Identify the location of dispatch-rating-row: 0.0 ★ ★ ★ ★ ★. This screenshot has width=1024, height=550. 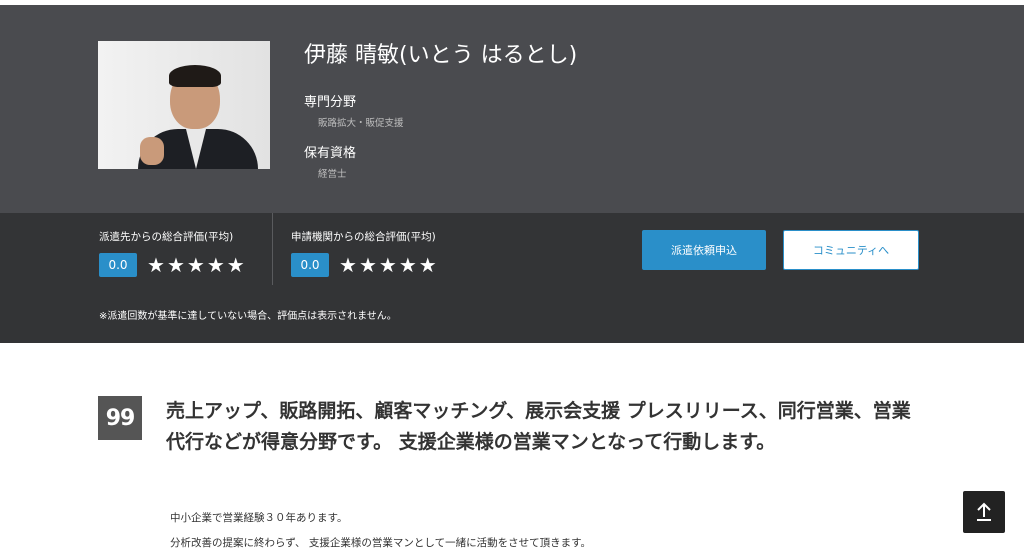
(172, 265).